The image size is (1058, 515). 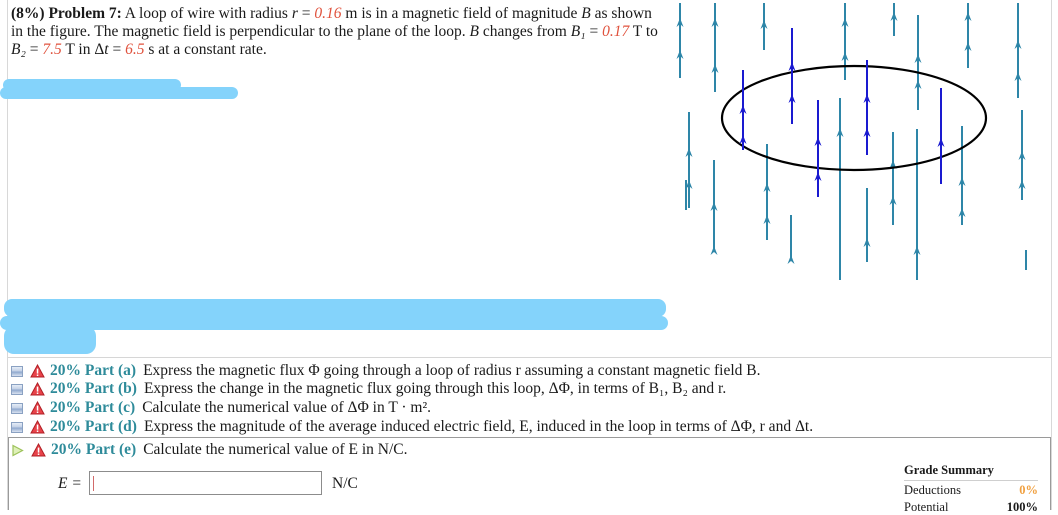 What do you see at coordinates (18, 49) in the screenshot?
I see `math-variable: B₂` at bounding box center [18, 49].